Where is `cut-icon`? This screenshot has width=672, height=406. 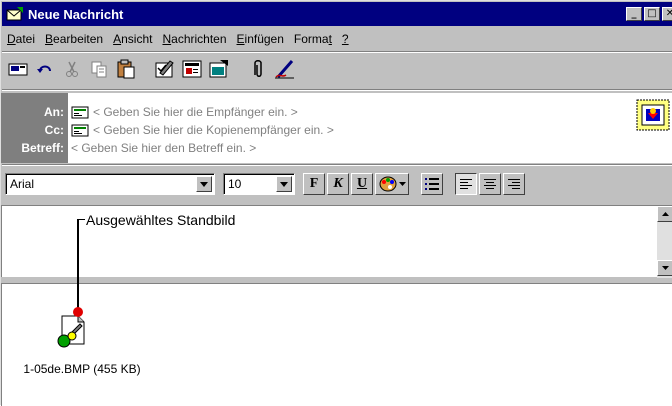
cut-icon is located at coordinates (72, 69).